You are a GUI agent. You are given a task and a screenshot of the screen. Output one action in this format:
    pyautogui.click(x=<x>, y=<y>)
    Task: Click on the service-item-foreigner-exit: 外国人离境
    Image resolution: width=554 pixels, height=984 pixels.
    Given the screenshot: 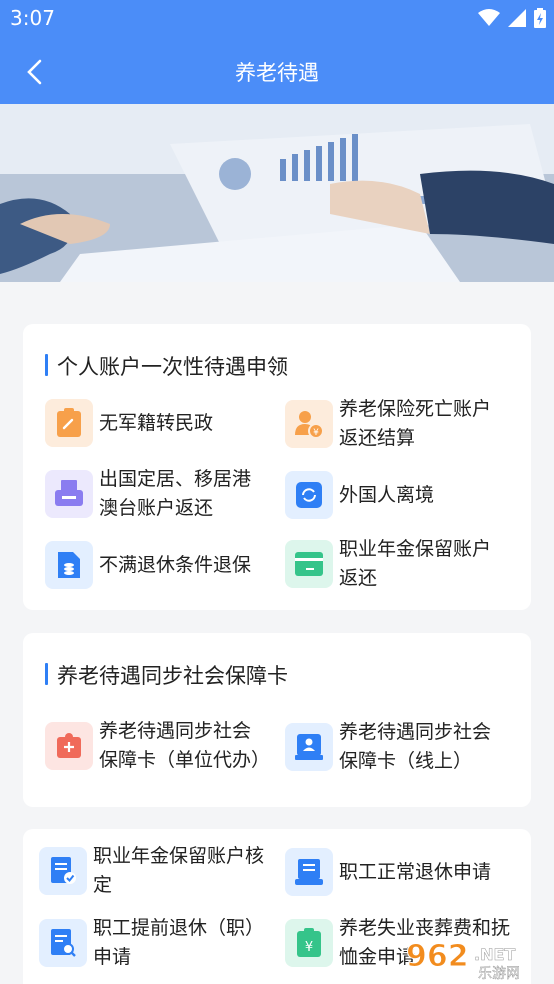 What is the action you would take?
    pyautogui.click(x=395, y=495)
    